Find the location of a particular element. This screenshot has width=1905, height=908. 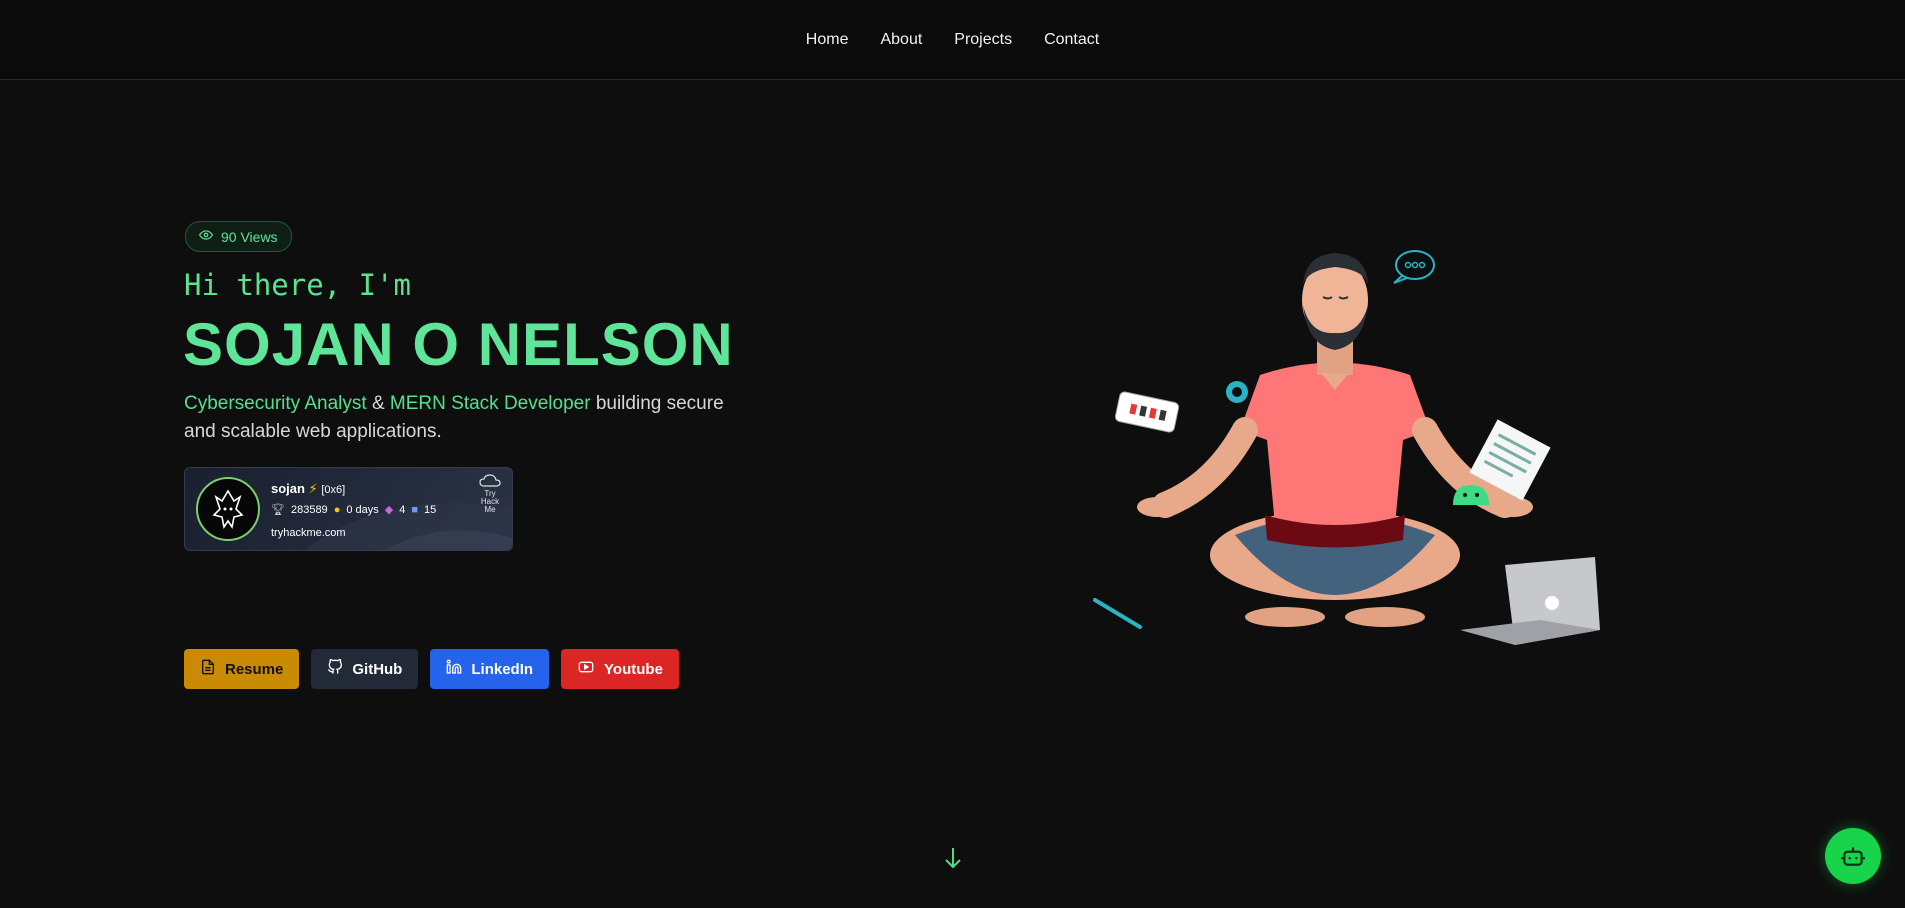

youtube-icon is located at coordinates (586, 669).